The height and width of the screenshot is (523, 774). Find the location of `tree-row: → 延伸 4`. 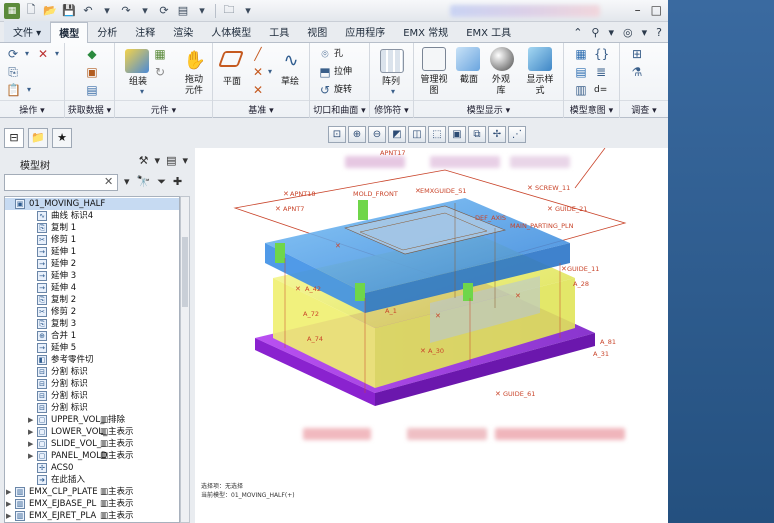

tree-row: → 延伸 4 is located at coordinates (92, 288).